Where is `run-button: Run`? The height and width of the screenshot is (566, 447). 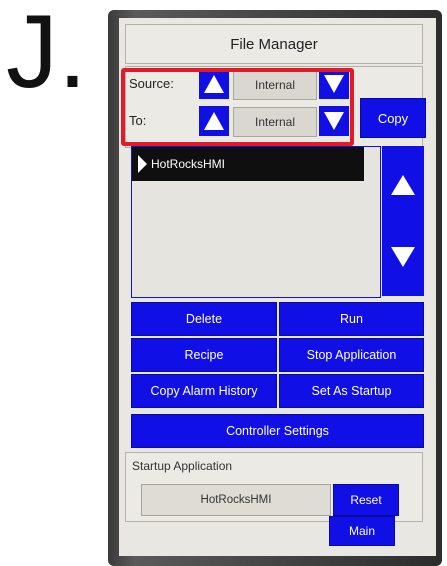 run-button: Run is located at coordinates (351, 319).